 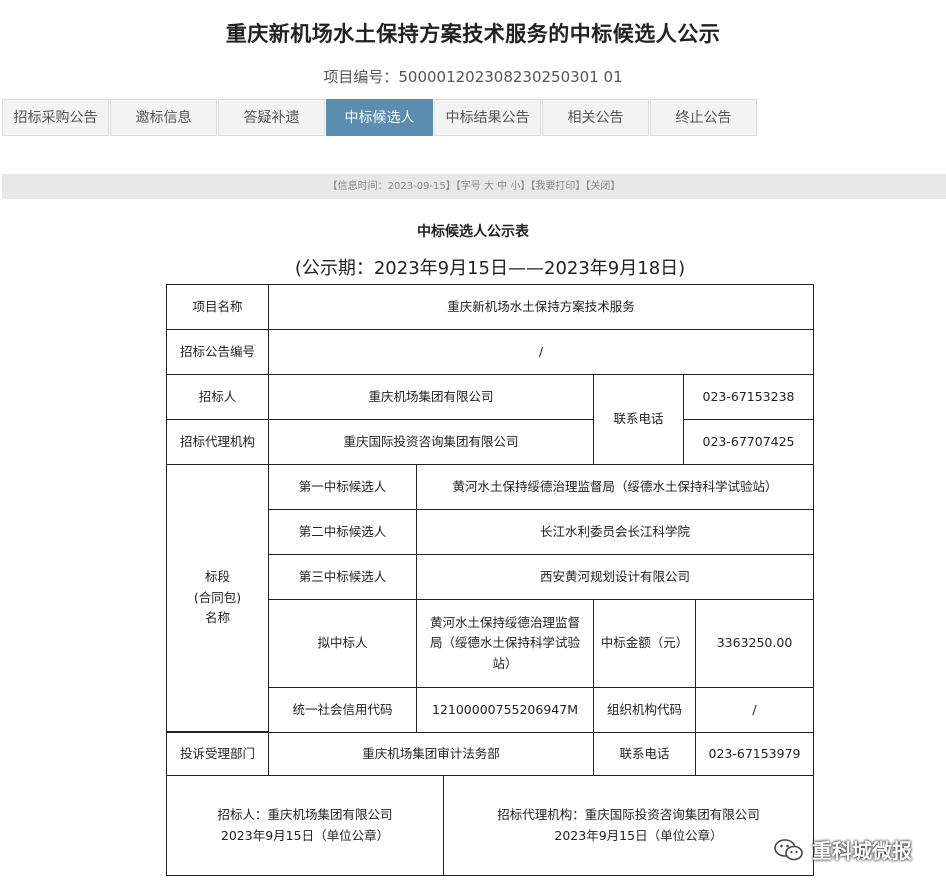 What do you see at coordinates (748, 442) in the screenshot?
I see `cell-agency-phone: 023-67707425` at bounding box center [748, 442].